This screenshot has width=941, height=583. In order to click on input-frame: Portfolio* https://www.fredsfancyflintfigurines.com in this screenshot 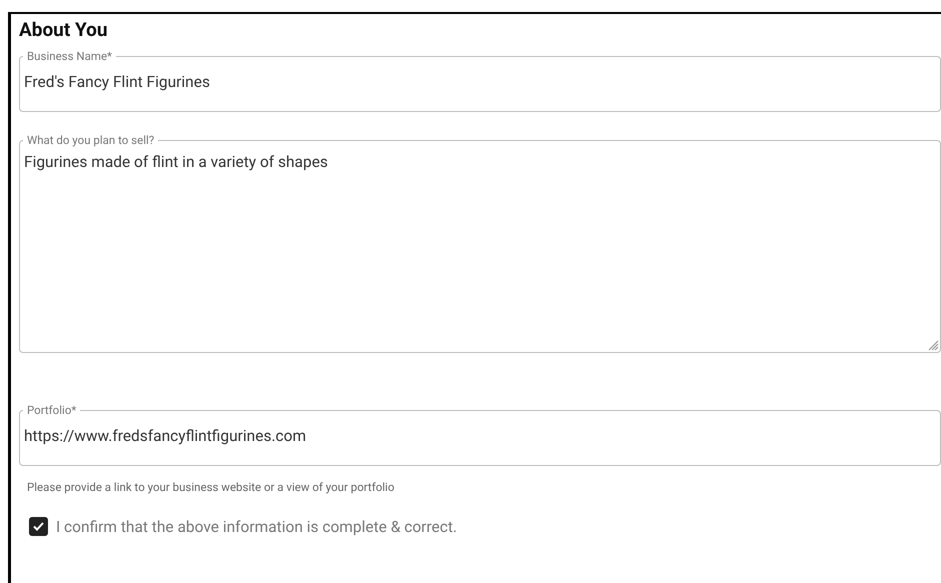, I will do `click(480, 435)`.